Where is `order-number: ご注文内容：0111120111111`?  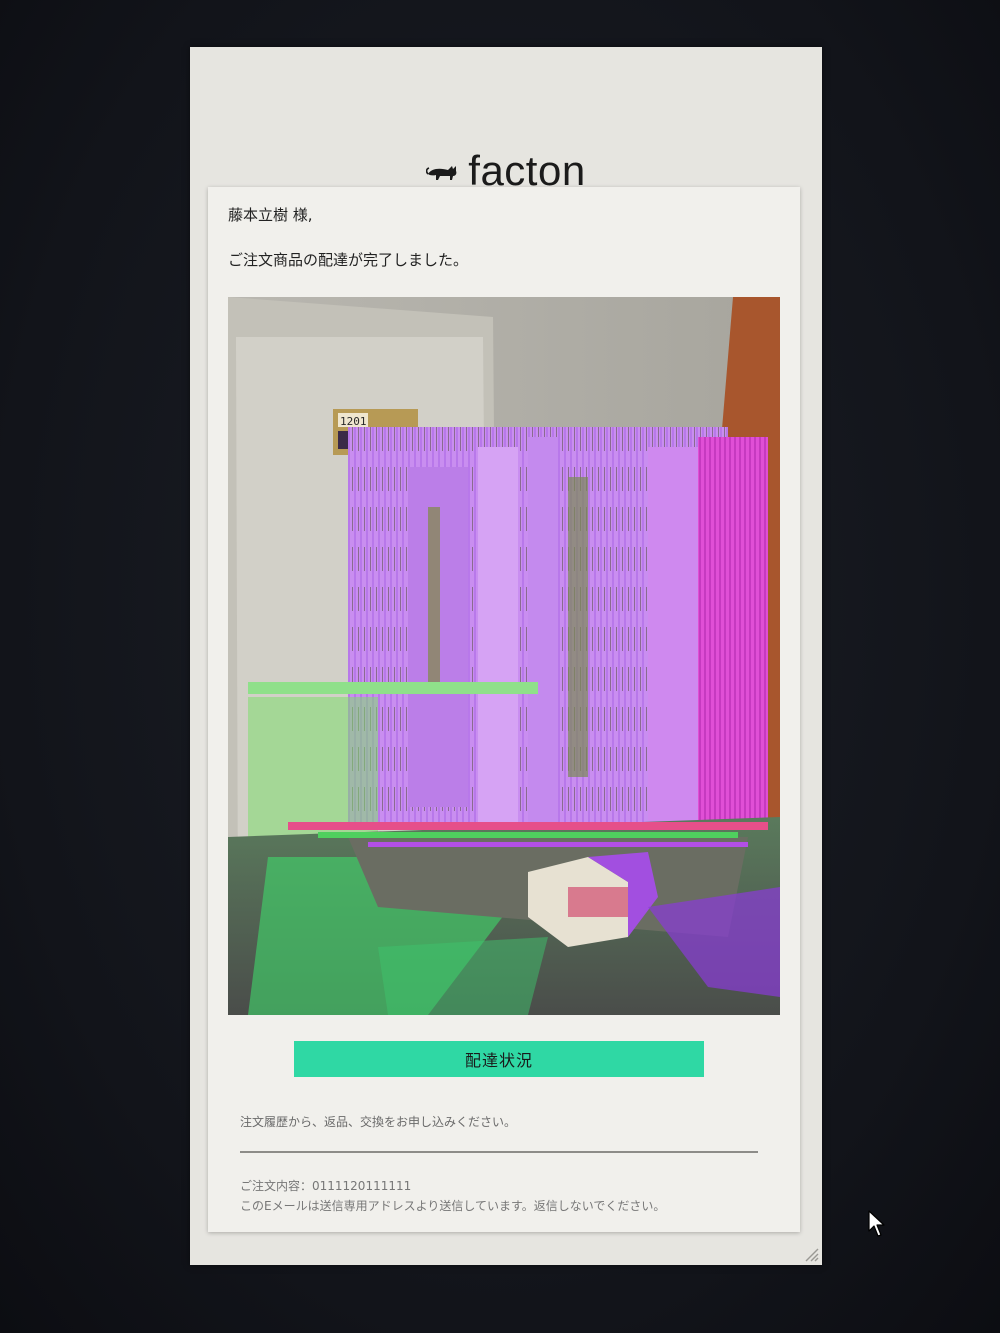 order-number: ご注文内容：0111120111111 is located at coordinates (326, 1186).